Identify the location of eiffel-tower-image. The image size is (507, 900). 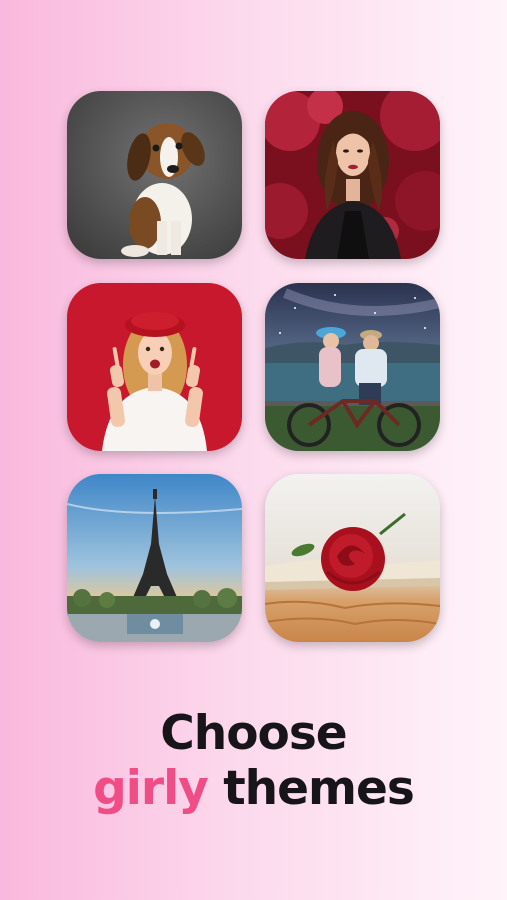
(154, 558).